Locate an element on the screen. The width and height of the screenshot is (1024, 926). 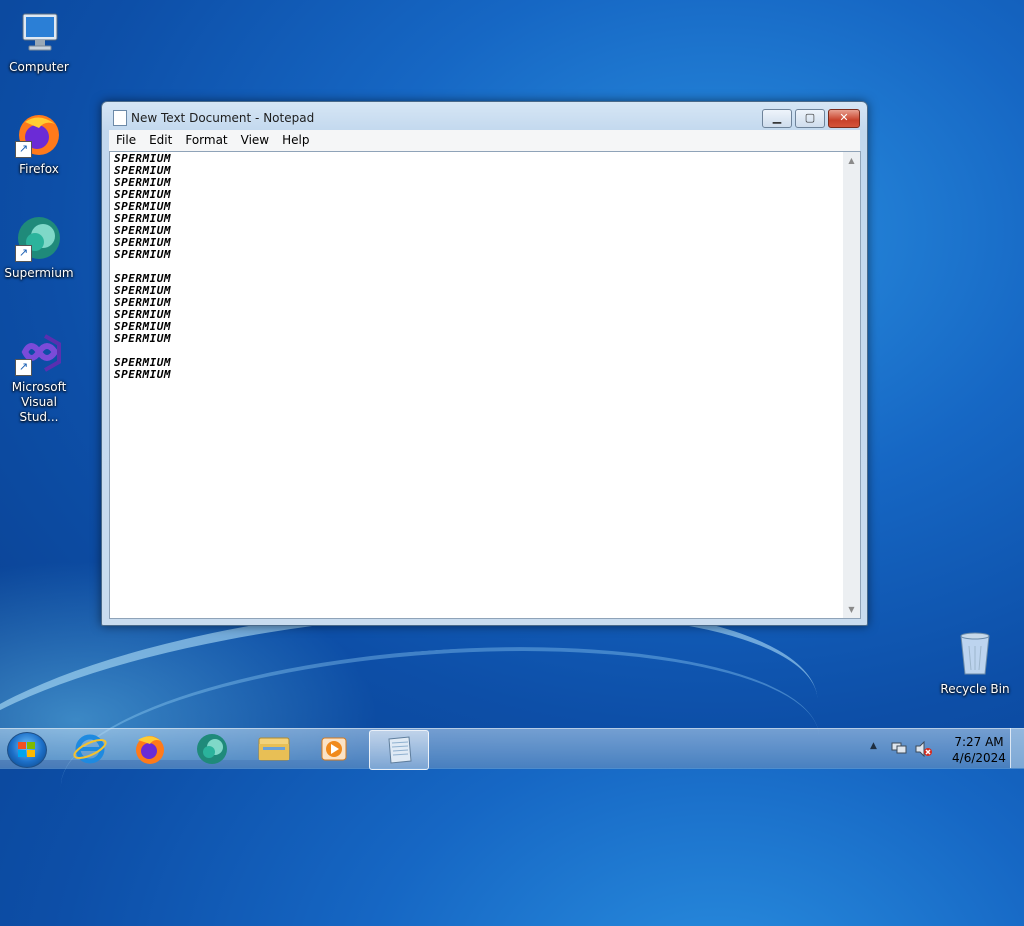
menu-file: File is located at coordinates (125, 138).